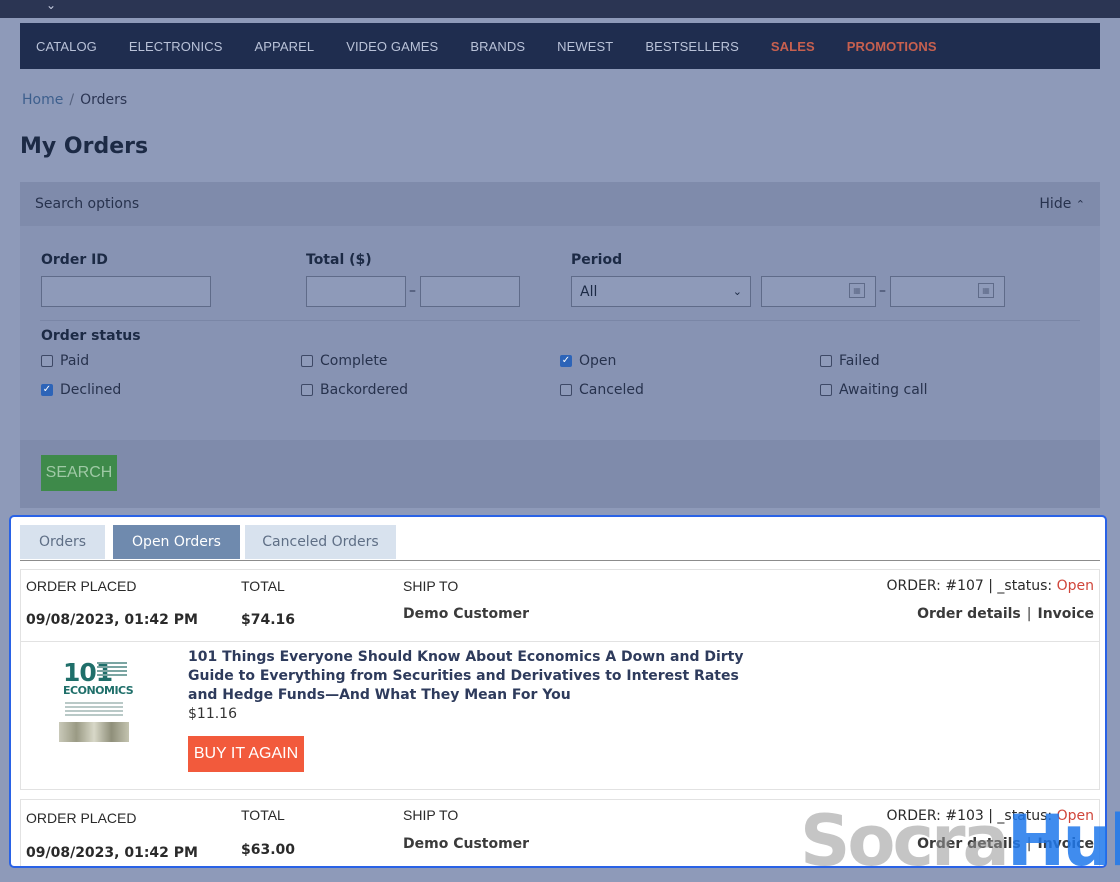  I want to click on status-complete-label: Complete, so click(354, 361).